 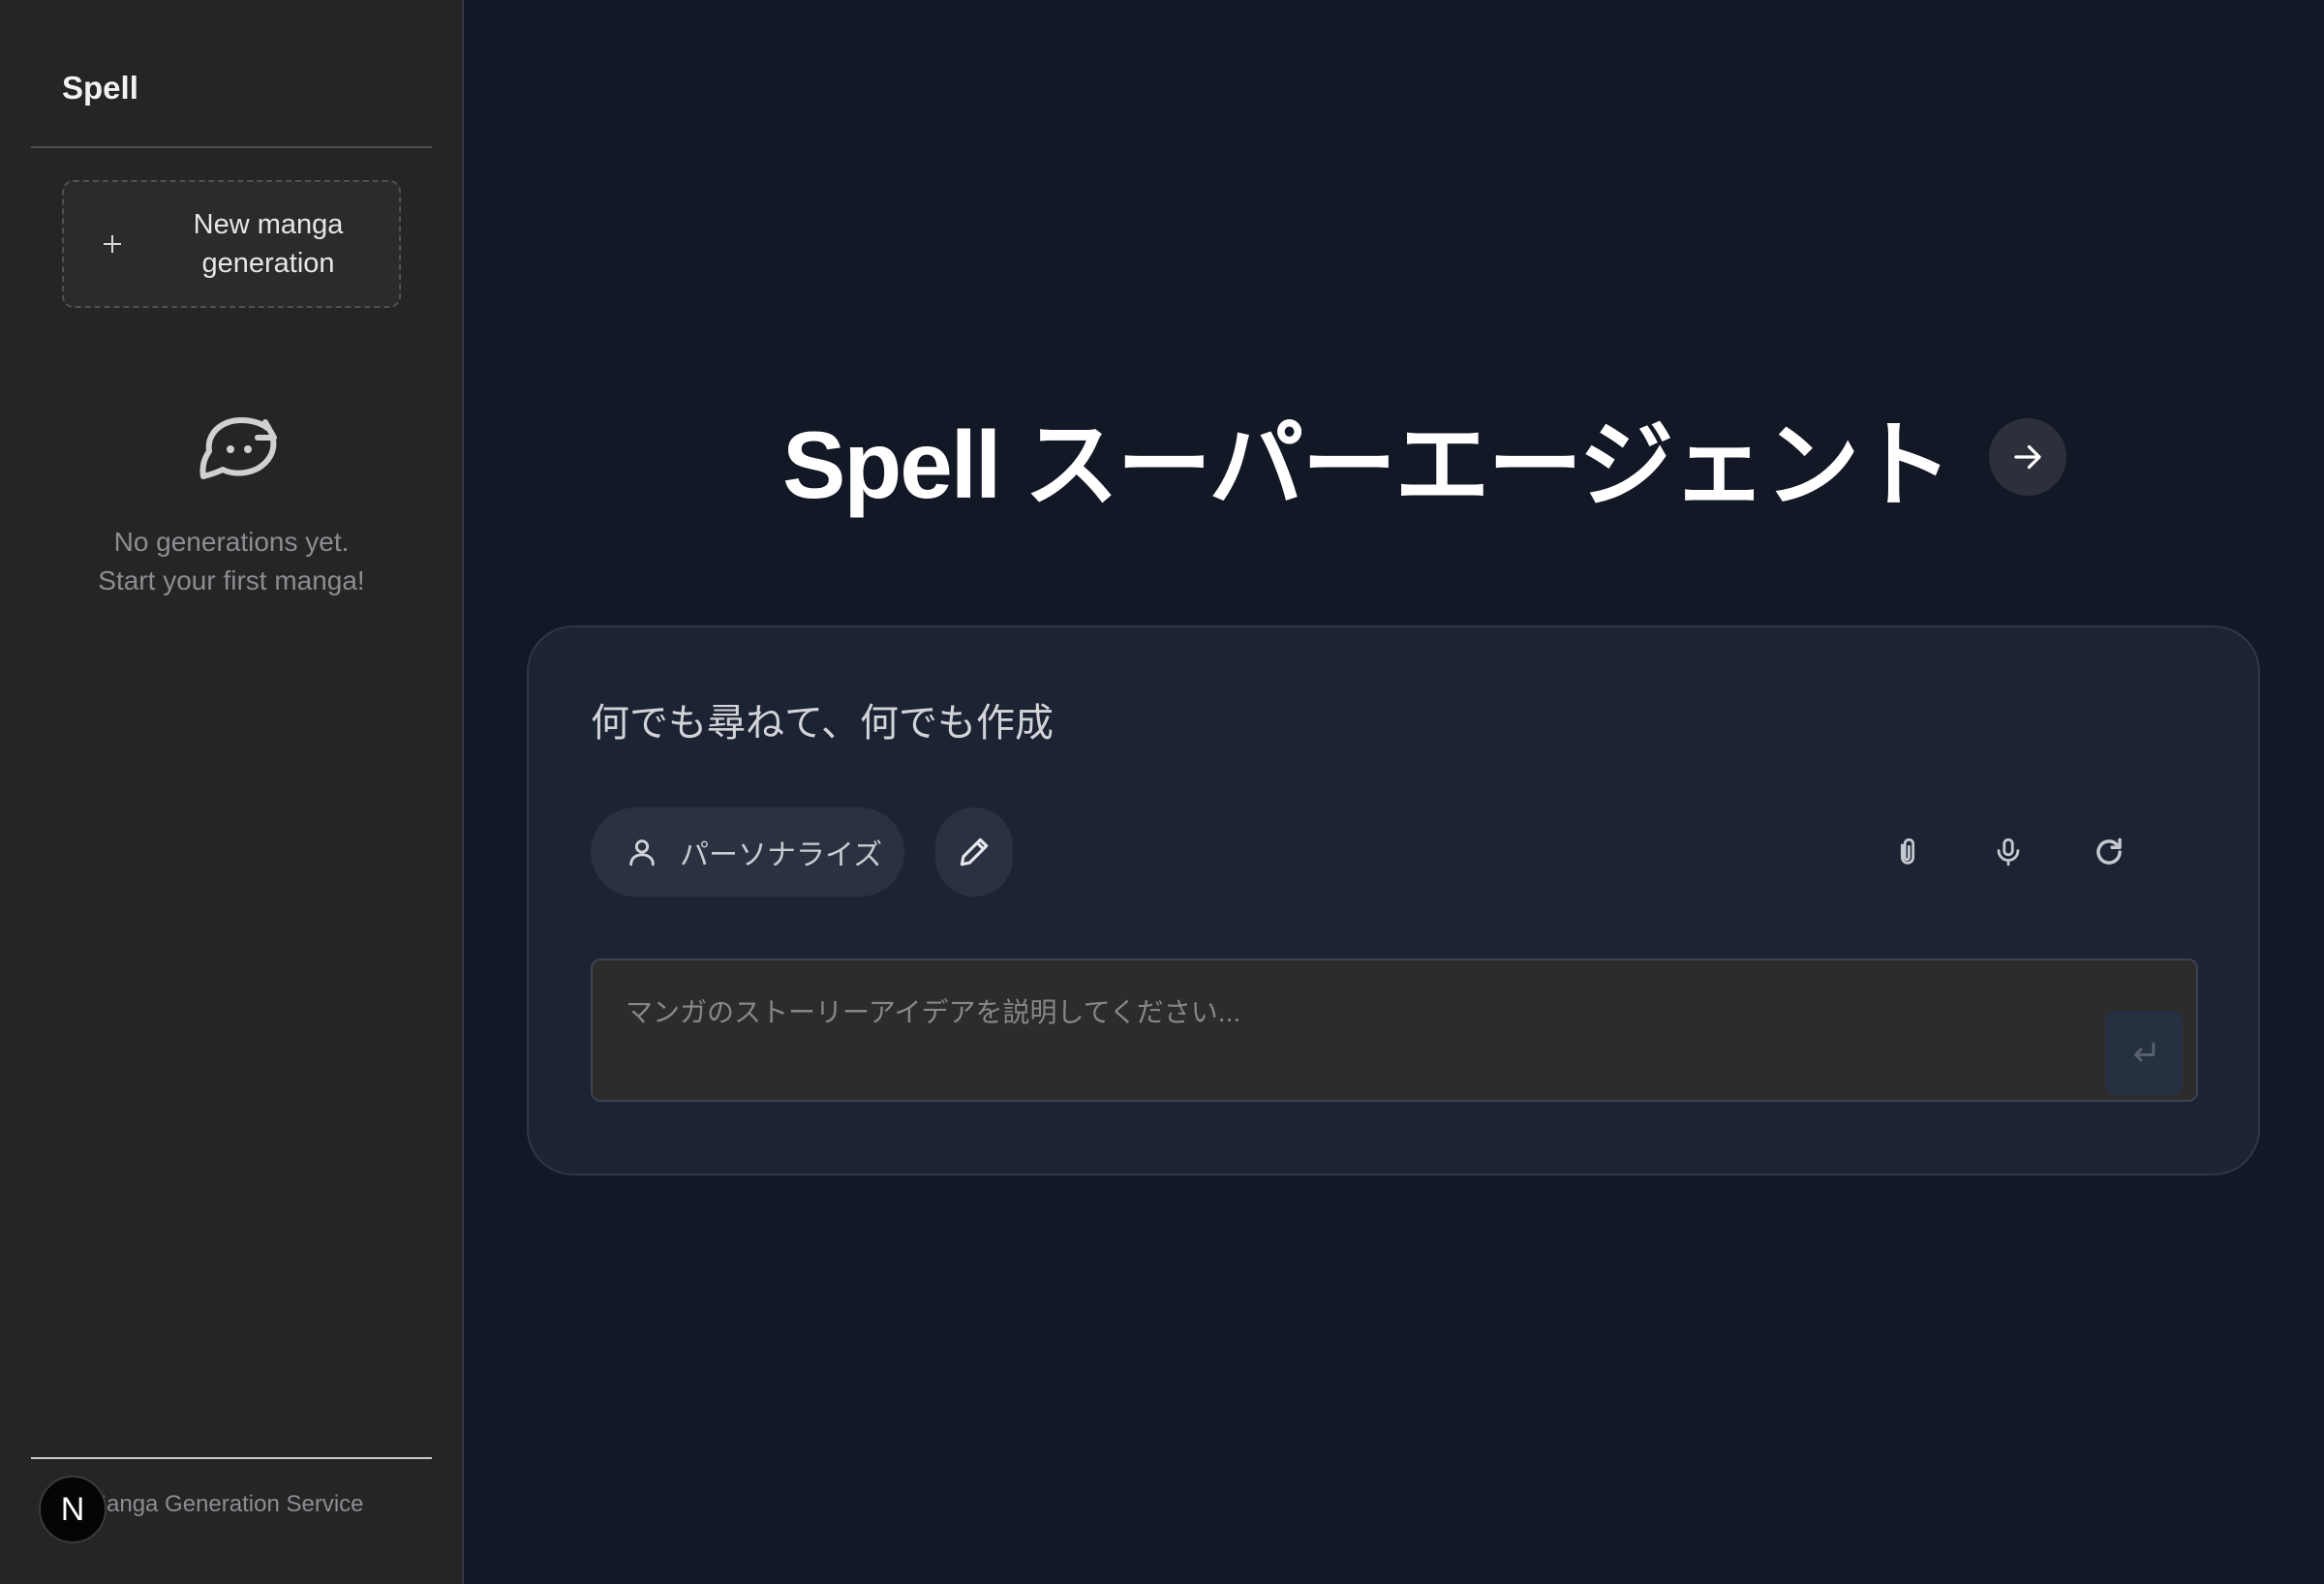 What do you see at coordinates (73, 1510) in the screenshot?
I see `avatar: N` at bounding box center [73, 1510].